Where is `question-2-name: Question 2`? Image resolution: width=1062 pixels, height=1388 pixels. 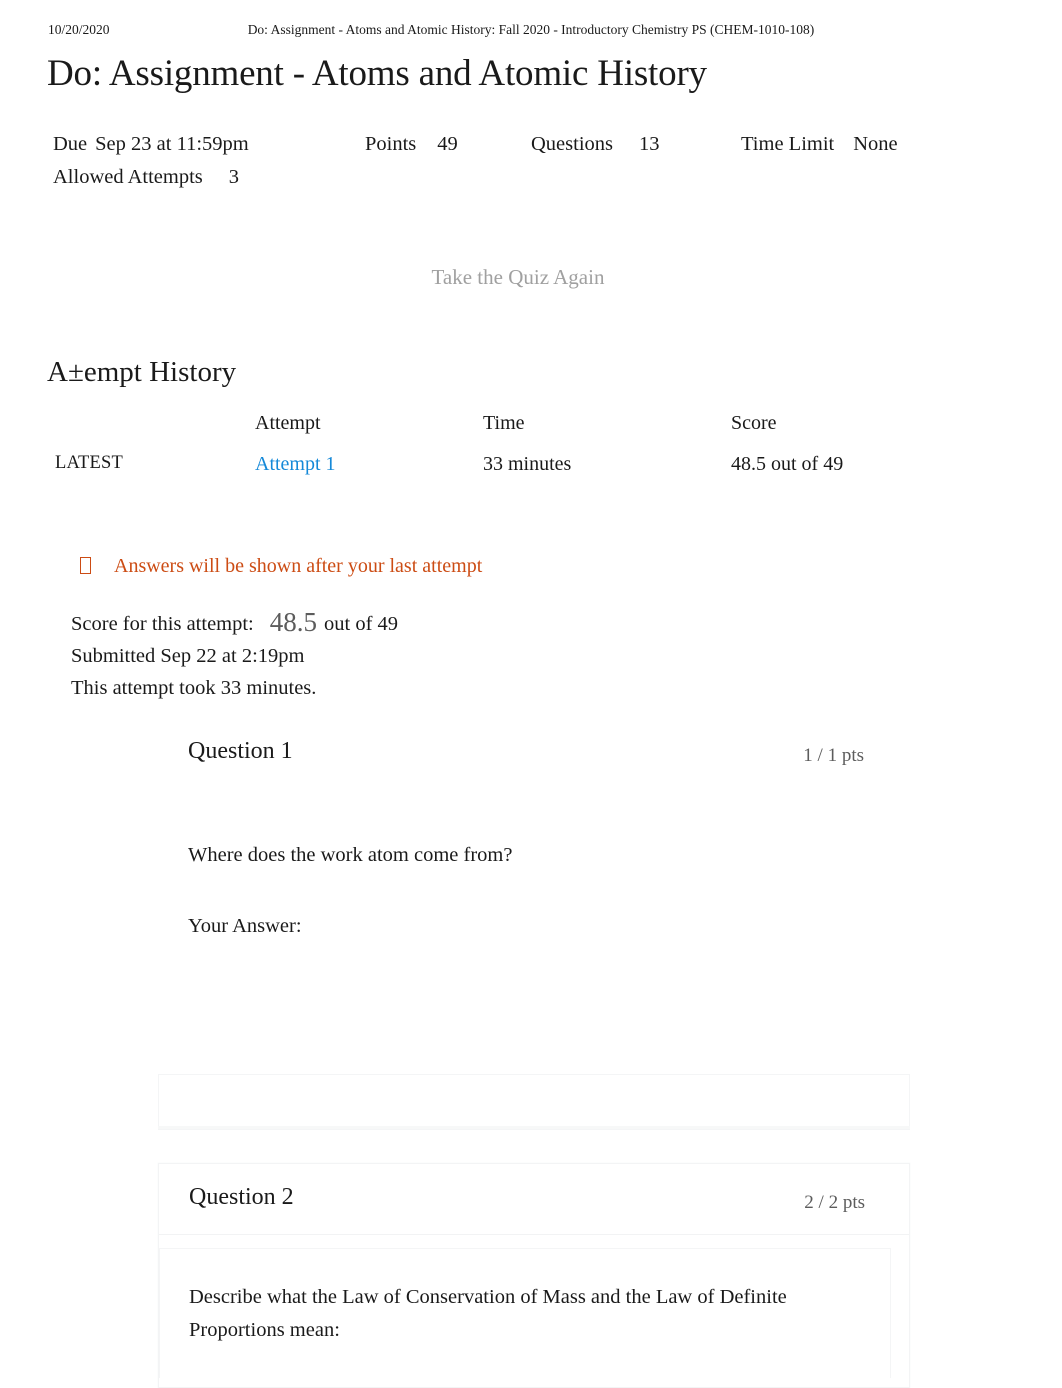 question-2-name: Question 2 is located at coordinates (241, 1197).